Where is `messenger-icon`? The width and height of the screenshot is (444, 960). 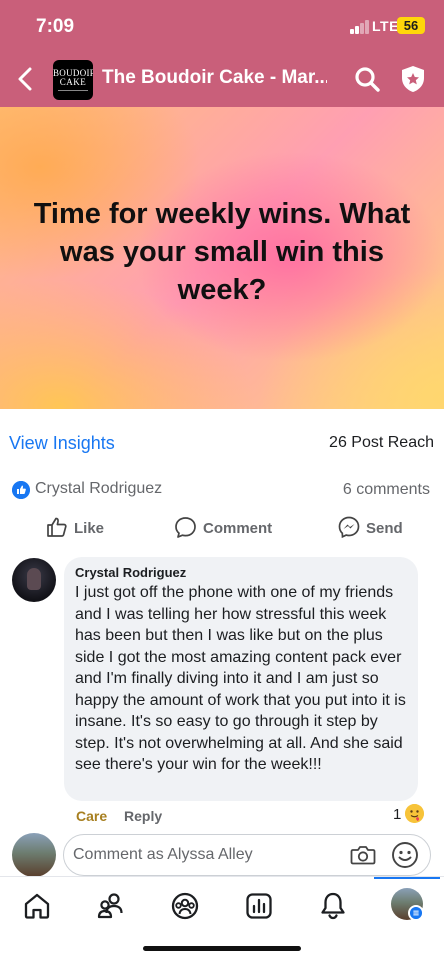
messenger-icon is located at coordinates (349, 527).